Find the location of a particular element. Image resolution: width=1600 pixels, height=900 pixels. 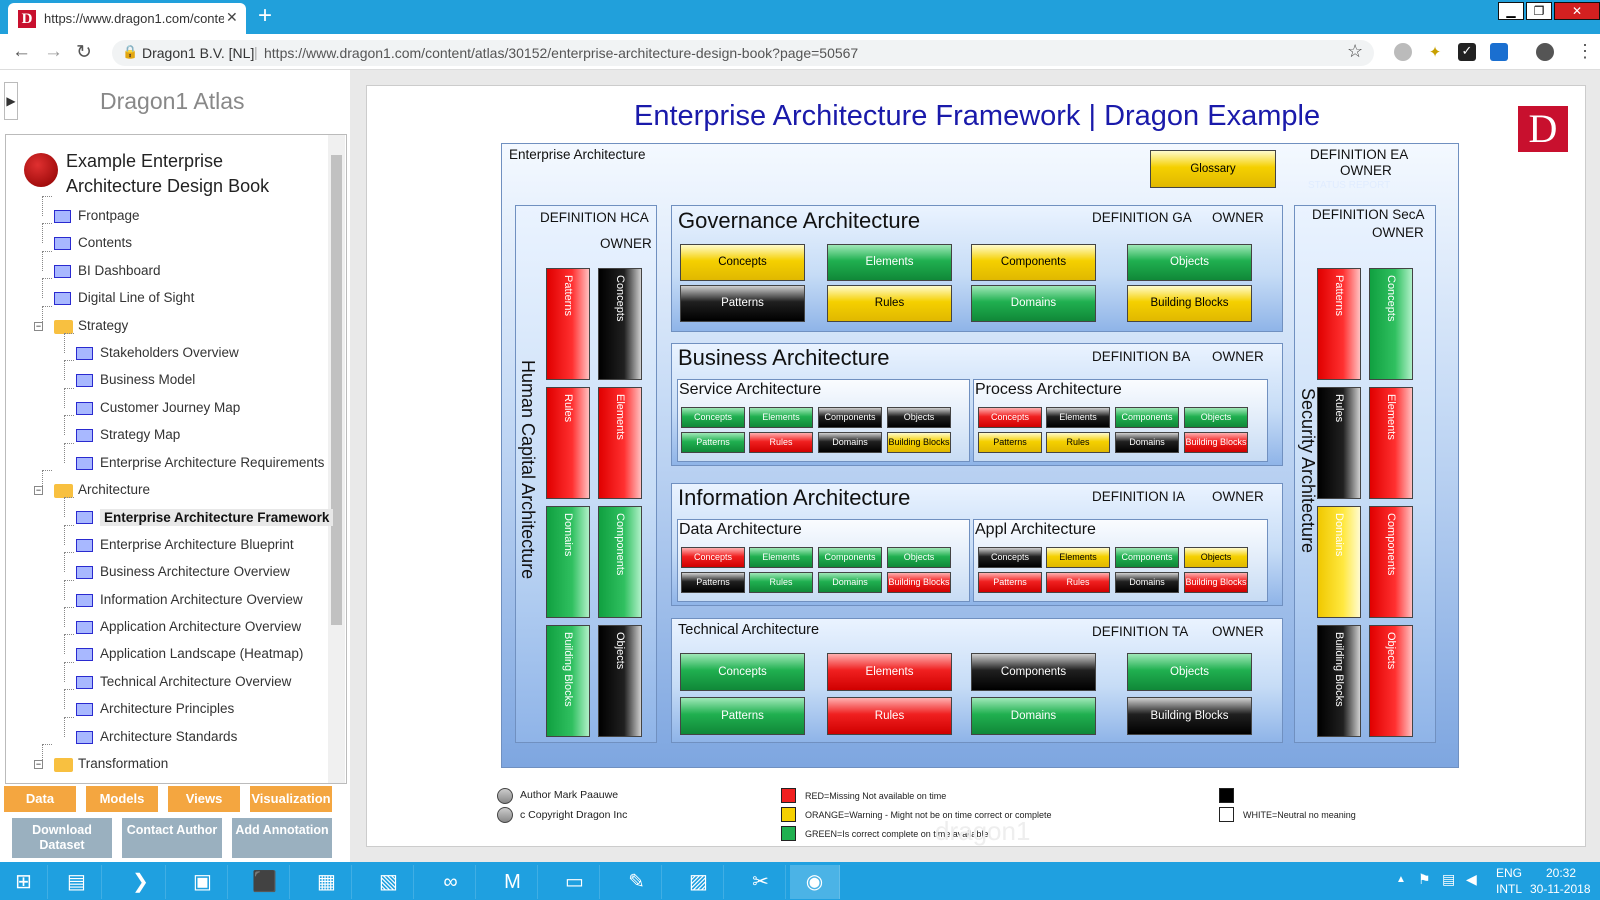

ia-left-rules-button: Rules is located at coordinates (781, 582).